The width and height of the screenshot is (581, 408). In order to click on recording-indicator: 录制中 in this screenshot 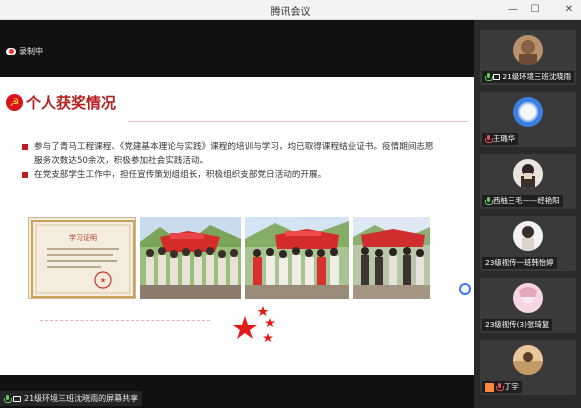, I will do `click(24, 51)`.